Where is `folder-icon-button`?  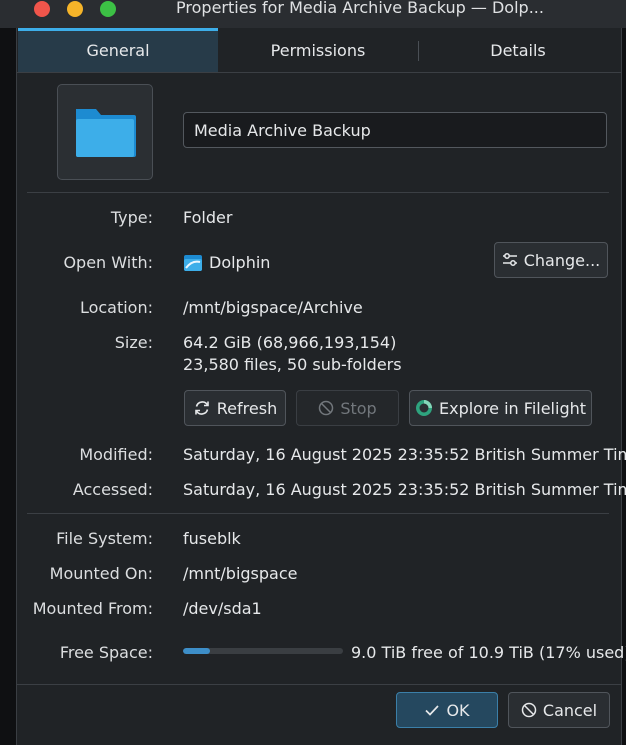
folder-icon-button is located at coordinates (105, 132).